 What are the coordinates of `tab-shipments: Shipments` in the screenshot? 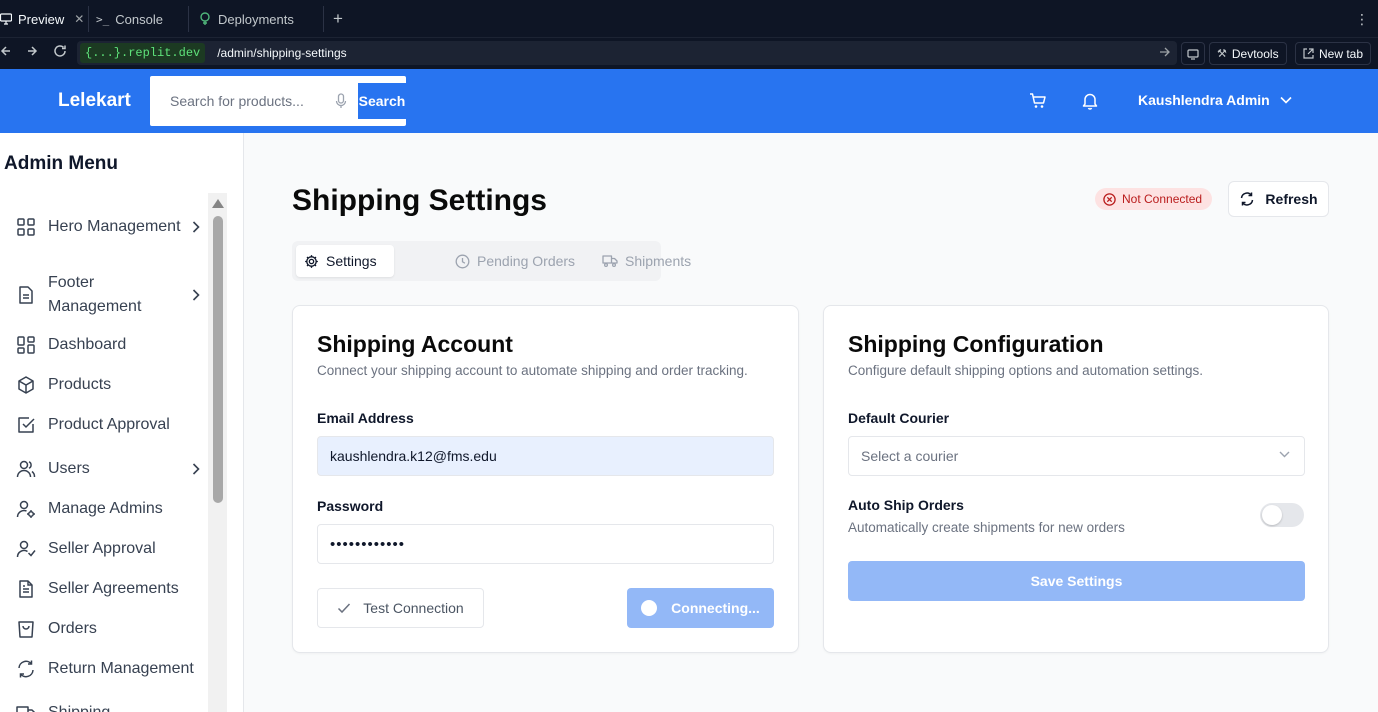 It's located at (646, 261).